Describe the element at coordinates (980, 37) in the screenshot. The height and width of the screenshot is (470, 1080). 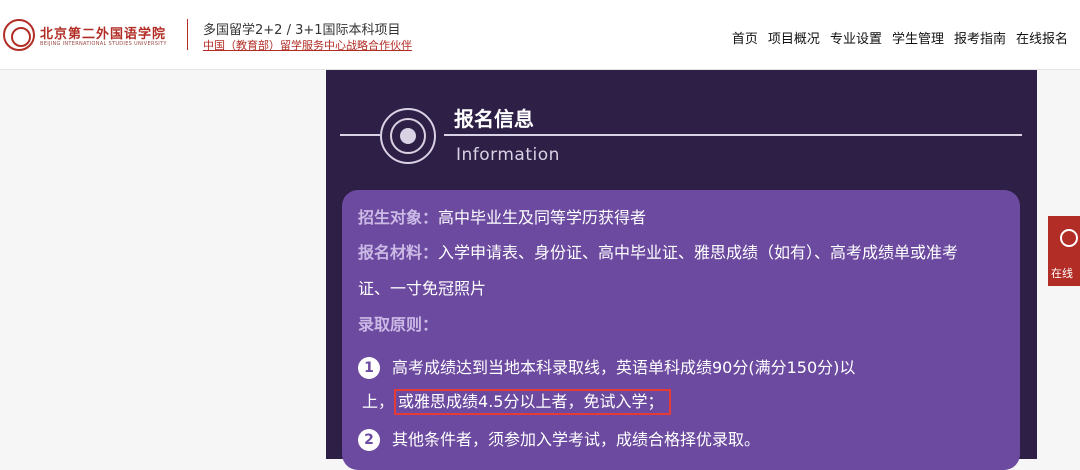
I see `nav-application-guide: 报考指南` at that location.